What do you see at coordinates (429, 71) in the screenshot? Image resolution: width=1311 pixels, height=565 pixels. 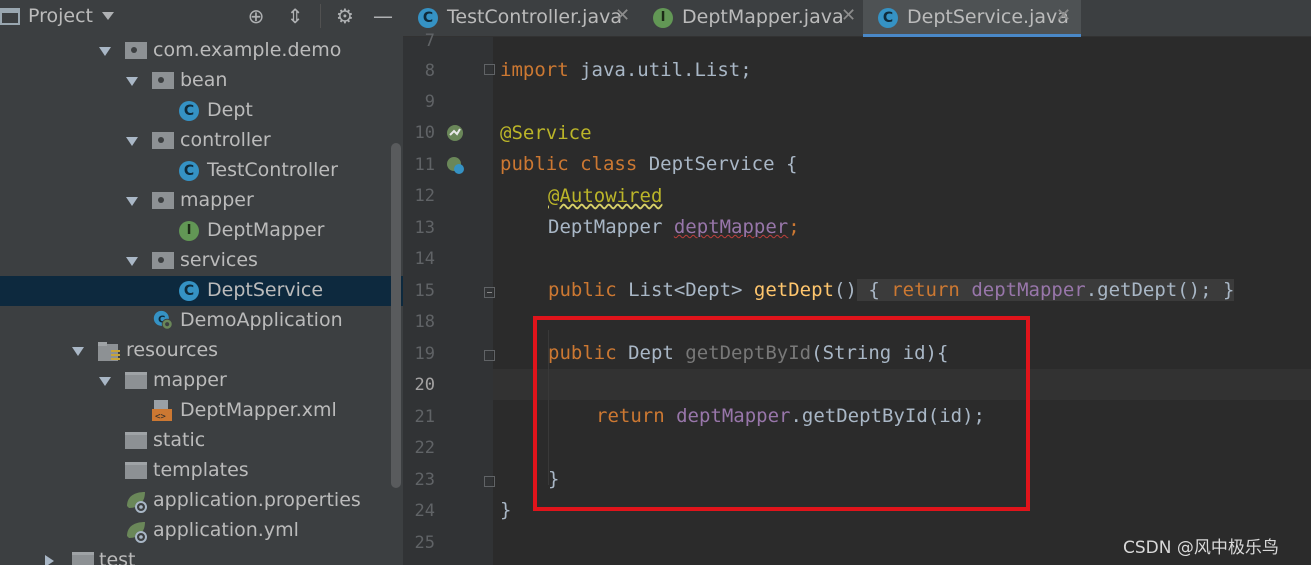 I see `line-number: 8` at bounding box center [429, 71].